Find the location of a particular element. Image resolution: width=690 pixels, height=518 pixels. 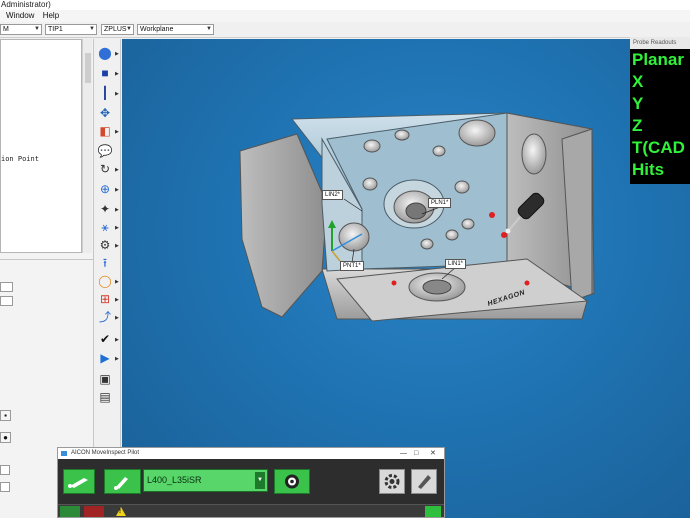

settings-button is located at coordinates (392, 481).